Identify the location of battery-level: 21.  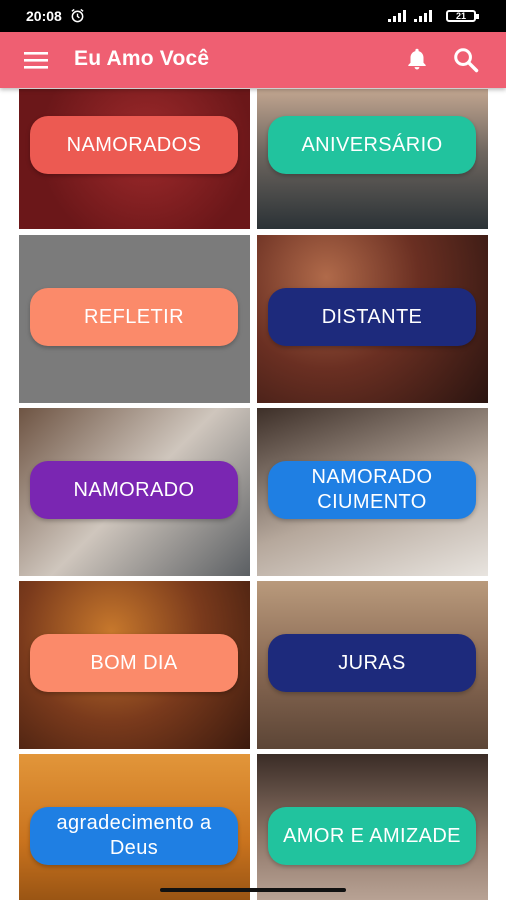
(460, 16).